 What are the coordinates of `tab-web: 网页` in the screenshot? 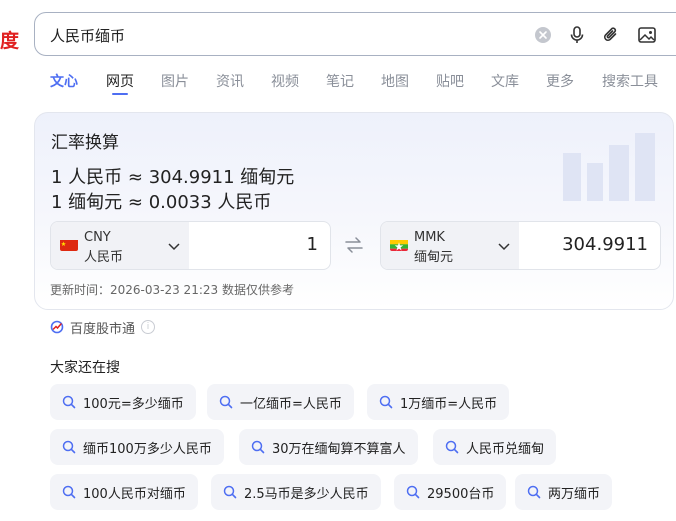 It's located at (120, 81).